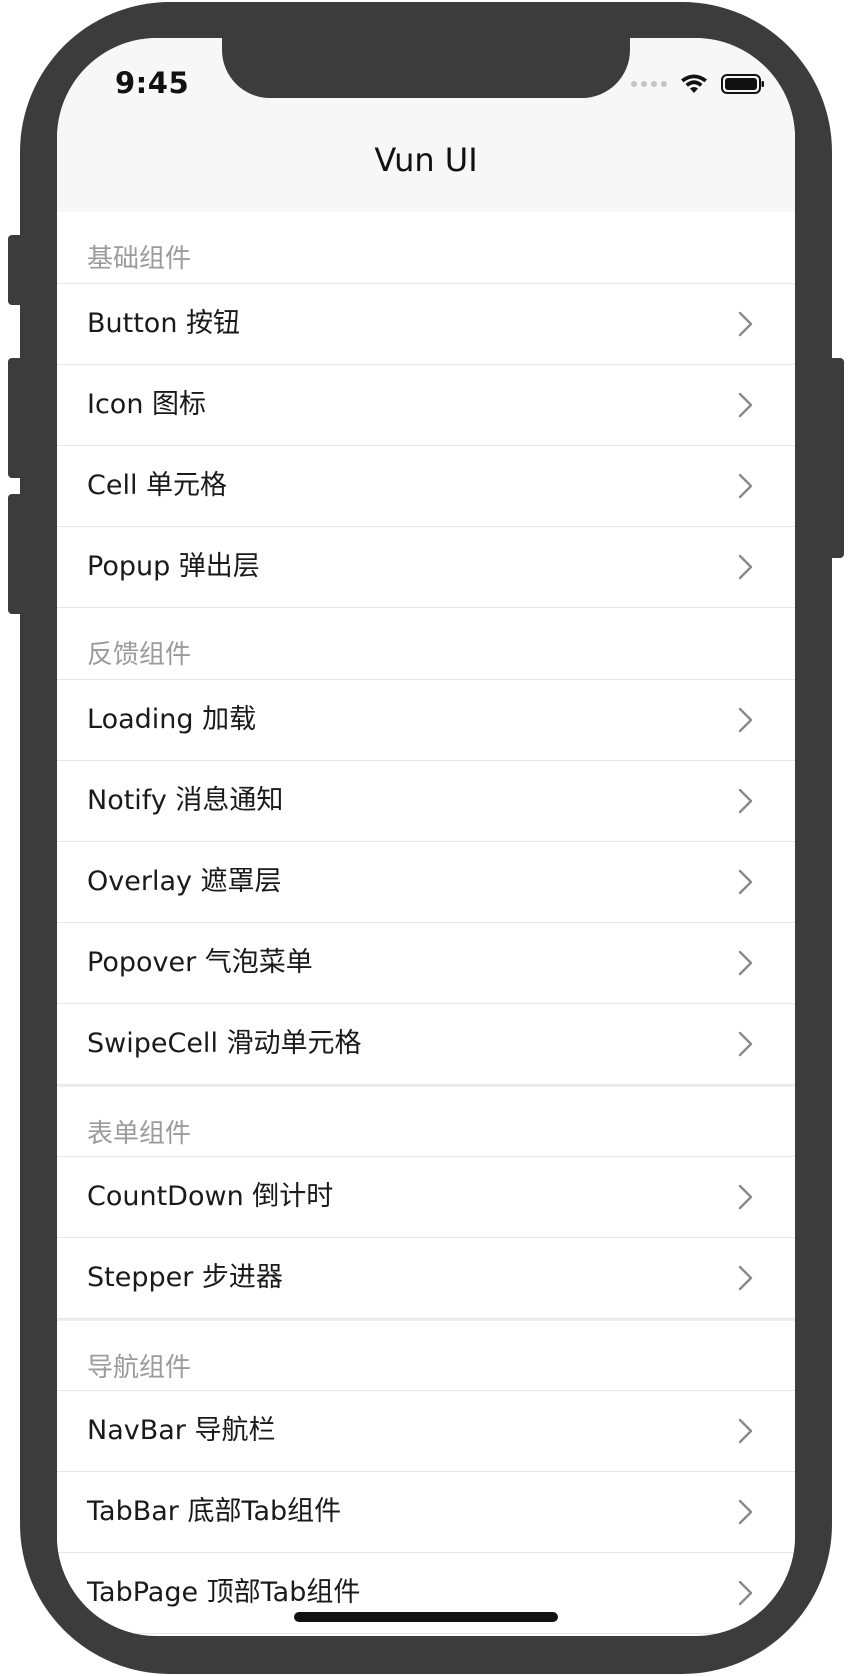 Image resolution: width=852 pixels, height=1676 pixels. What do you see at coordinates (426, 644) in the screenshot?
I see `section-header-feedback: 反馈组件` at bounding box center [426, 644].